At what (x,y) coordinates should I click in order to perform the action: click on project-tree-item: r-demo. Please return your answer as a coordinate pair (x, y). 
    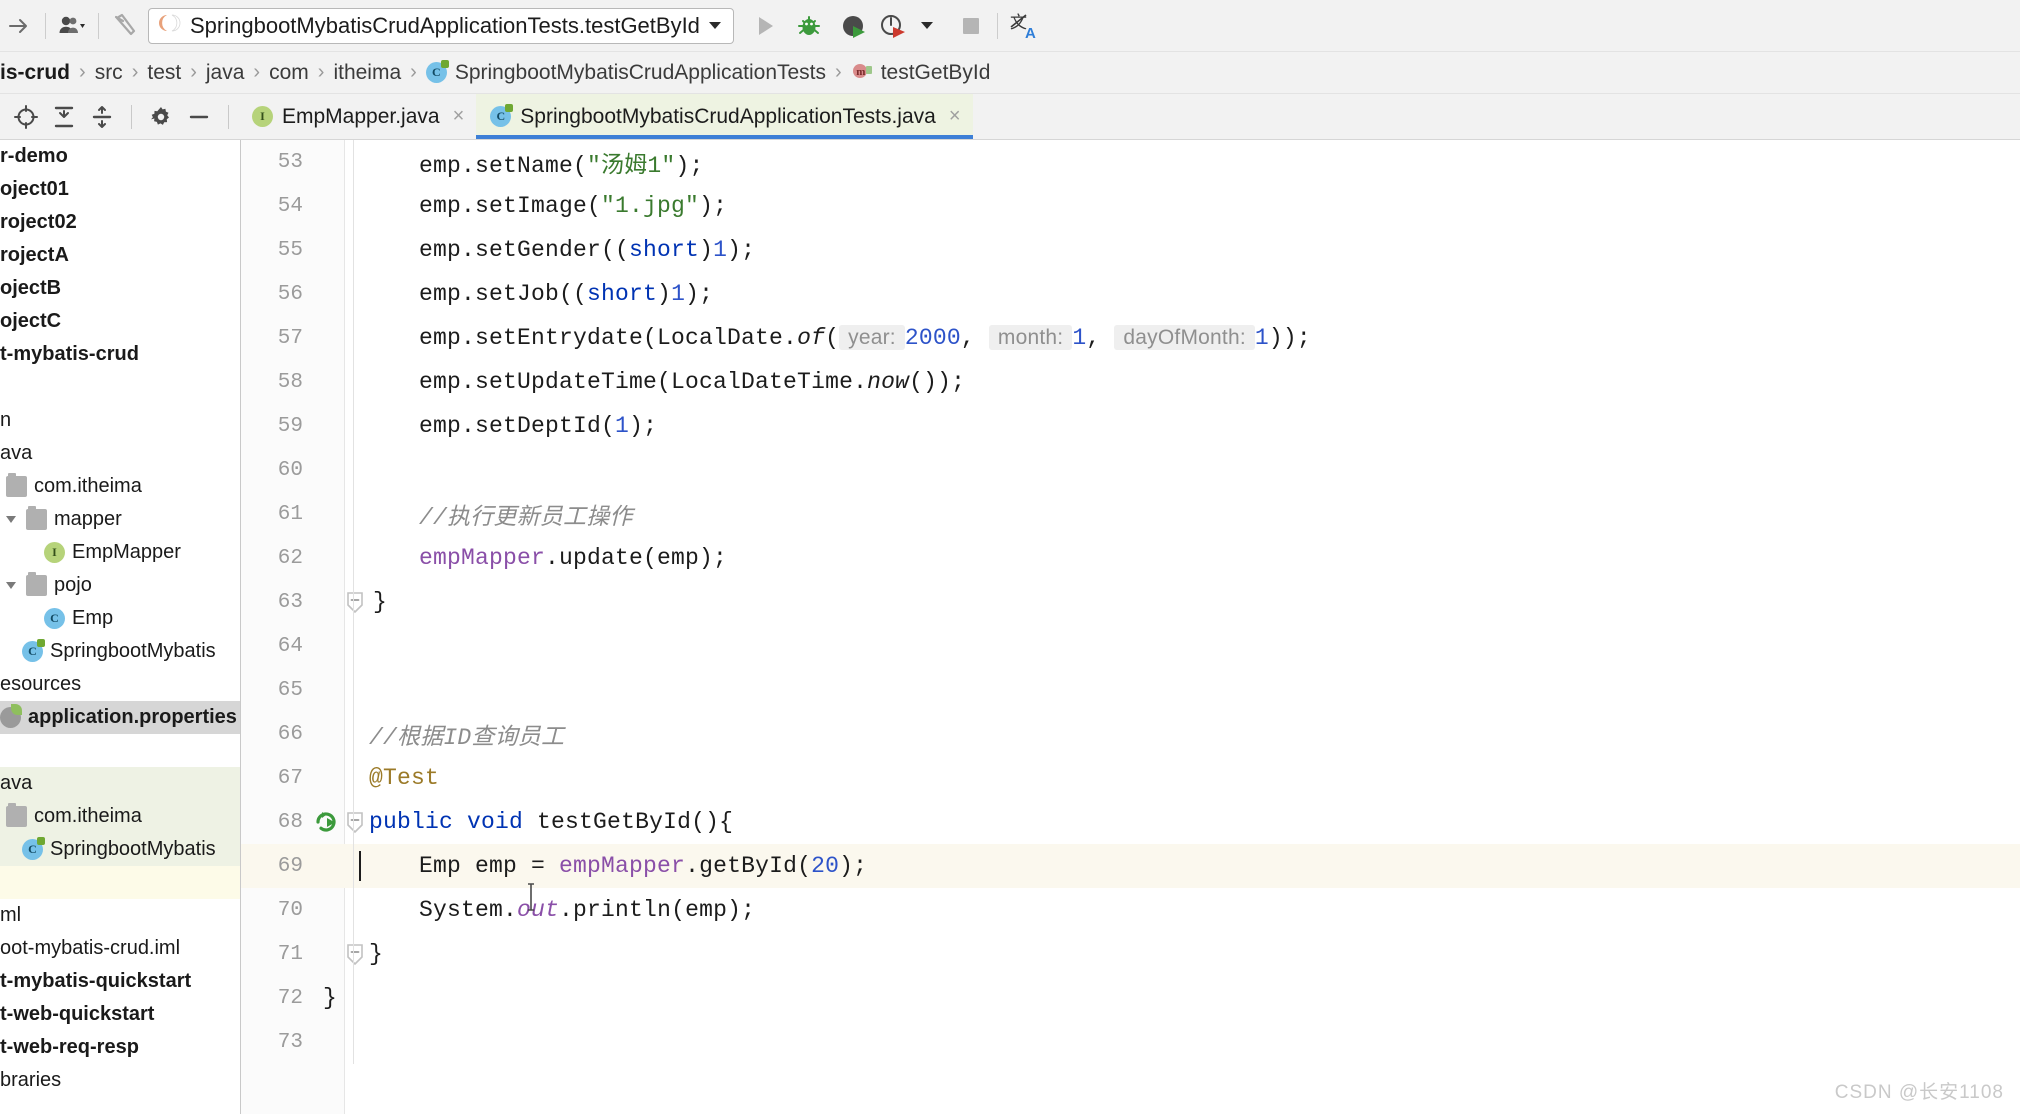
    Looking at the image, I should click on (120, 156).